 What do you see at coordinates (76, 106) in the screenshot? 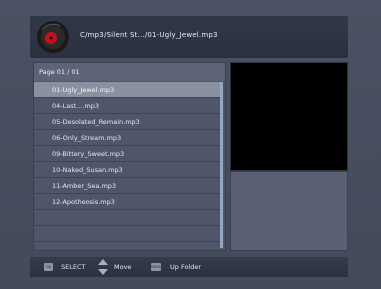
I see `file-name: 04-Last....mp3` at bounding box center [76, 106].